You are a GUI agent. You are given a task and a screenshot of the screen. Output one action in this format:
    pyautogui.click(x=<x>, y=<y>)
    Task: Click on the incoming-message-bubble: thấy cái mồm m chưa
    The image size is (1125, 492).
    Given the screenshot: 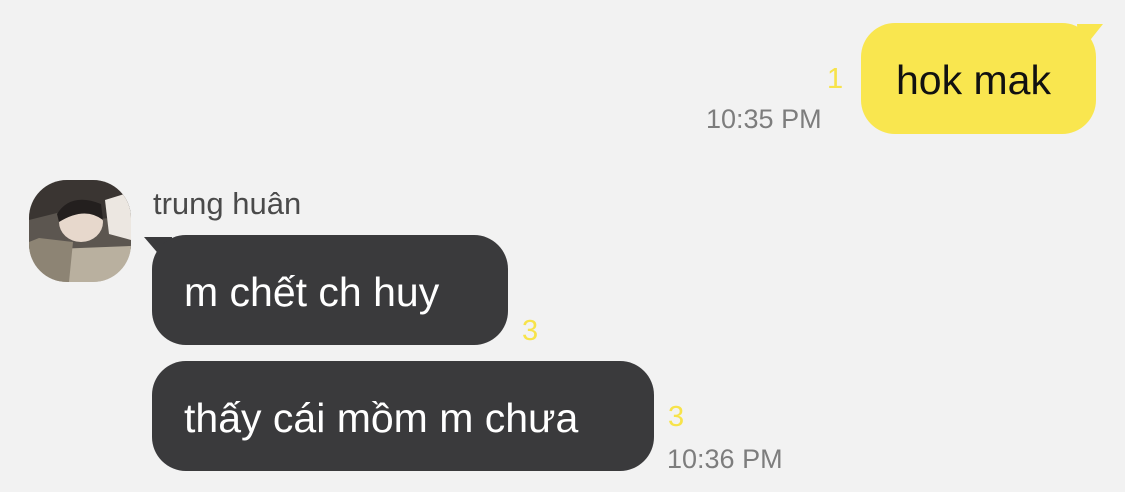 What is the action you would take?
    pyautogui.click(x=403, y=416)
    